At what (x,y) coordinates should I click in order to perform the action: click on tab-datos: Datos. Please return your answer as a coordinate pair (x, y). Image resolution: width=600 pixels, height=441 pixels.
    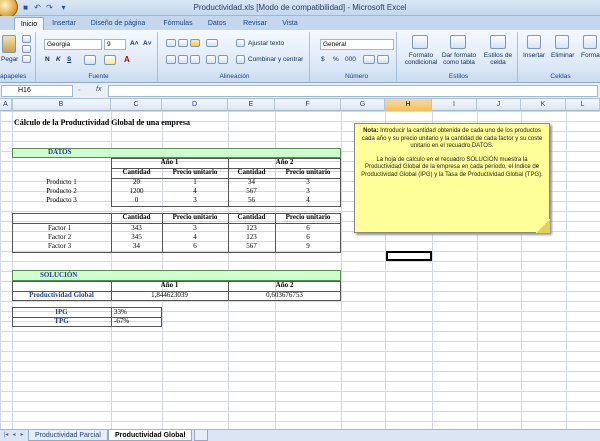
    Looking at the image, I should click on (217, 23).